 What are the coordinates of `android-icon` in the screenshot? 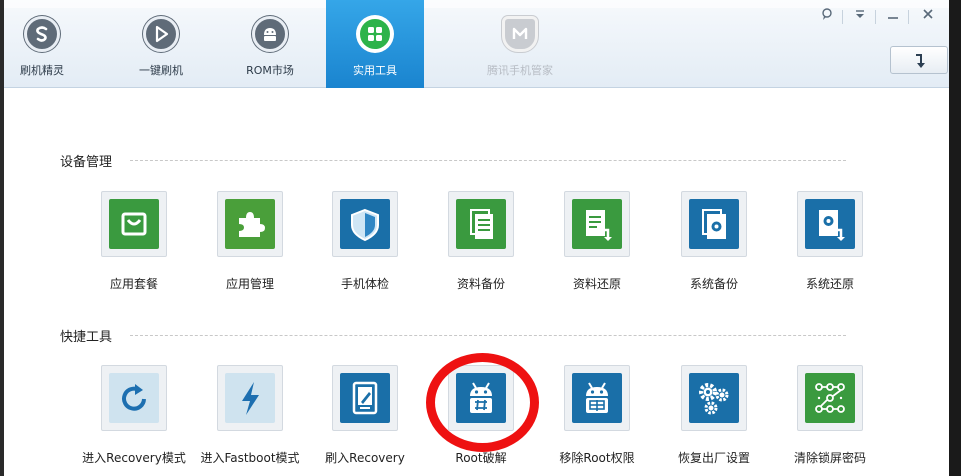 It's located at (270, 34).